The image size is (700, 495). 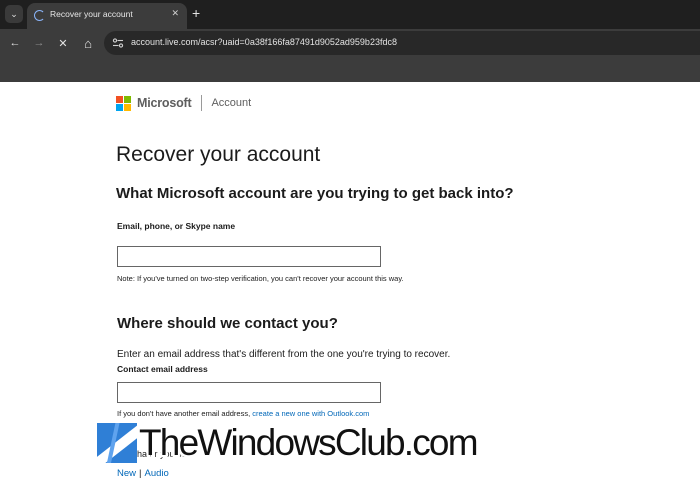 I want to click on browser-toolbar-extension, so click(x=350, y=69).